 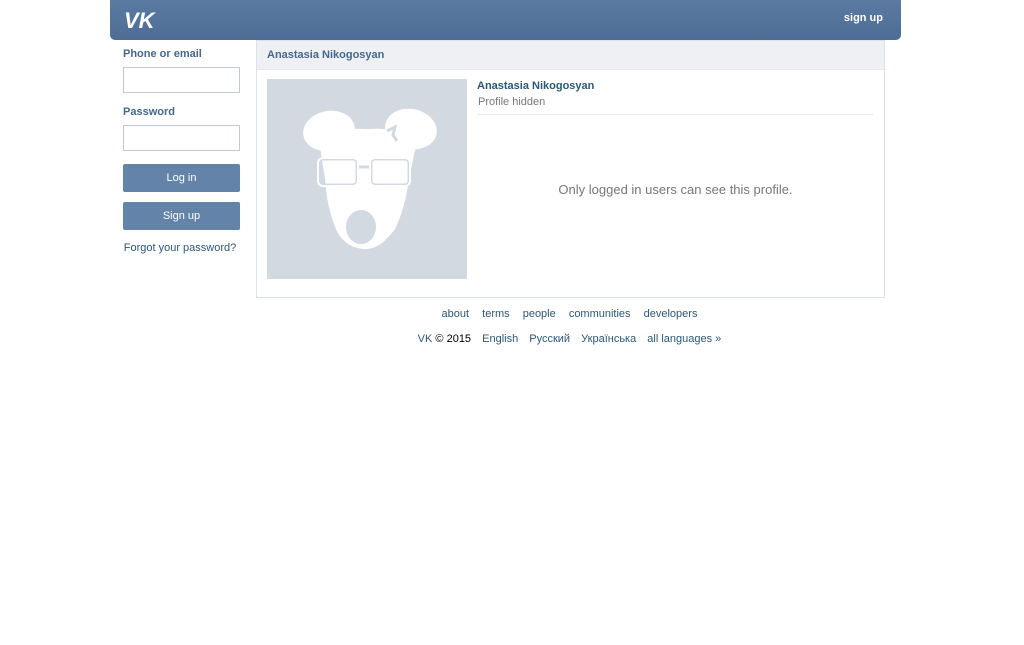 What do you see at coordinates (608, 339) in the screenshot?
I see `language-ukrainian-link: Українська` at bounding box center [608, 339].